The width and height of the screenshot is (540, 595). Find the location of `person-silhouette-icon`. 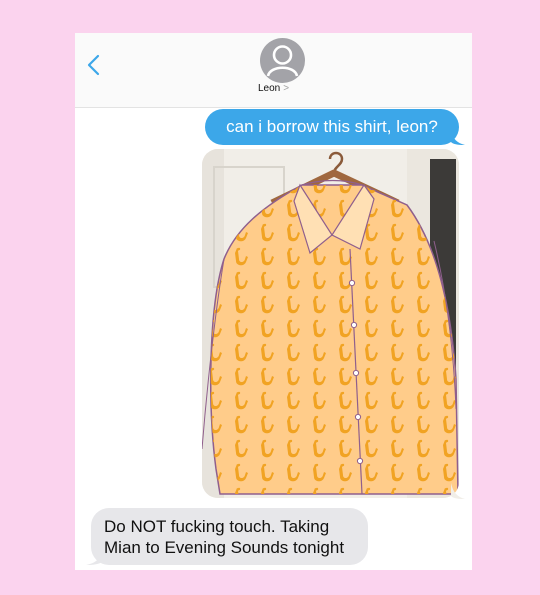

person-silhouette-icon is located at coordinates (282, 61).